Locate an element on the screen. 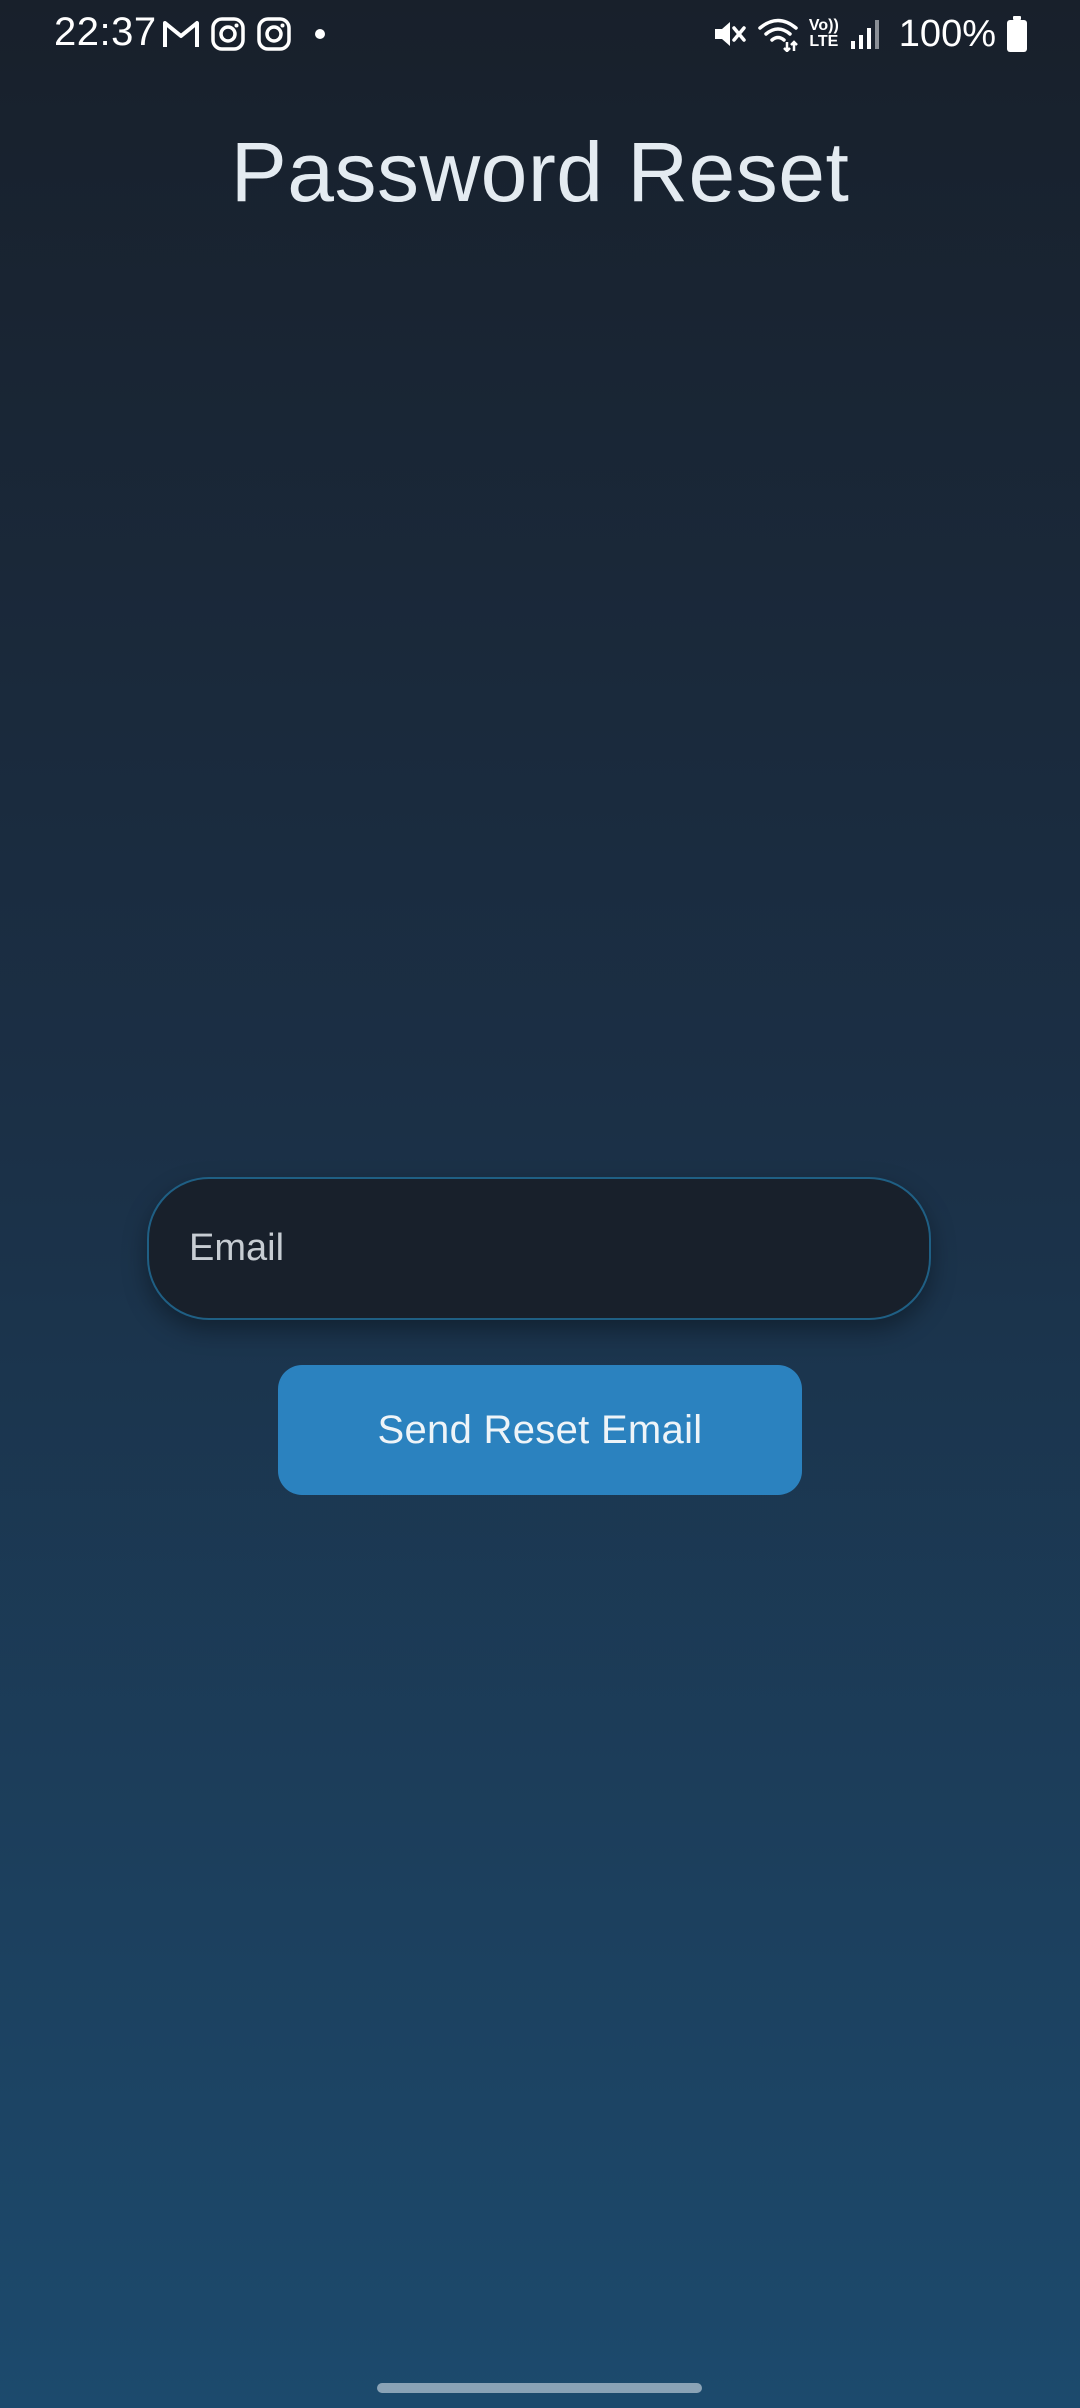  battery-icon is located at coordinates (1017, 34).